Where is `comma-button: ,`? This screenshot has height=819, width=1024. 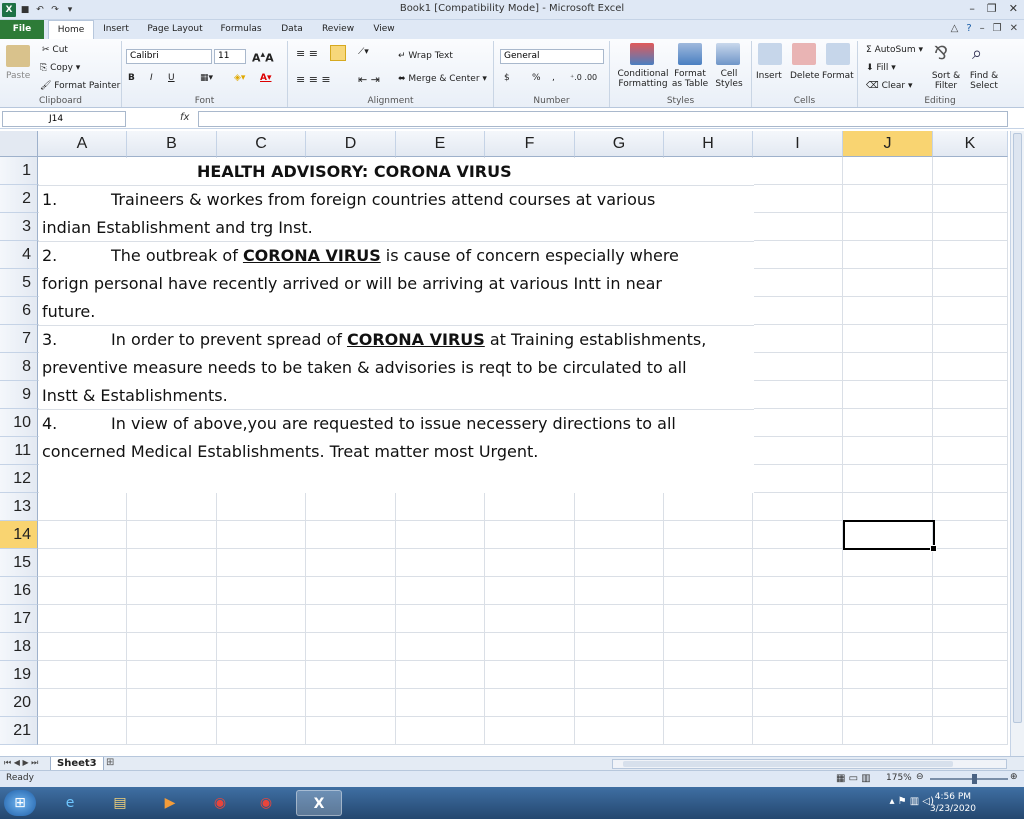 comma-button: , is located at coordinates (553, 78).